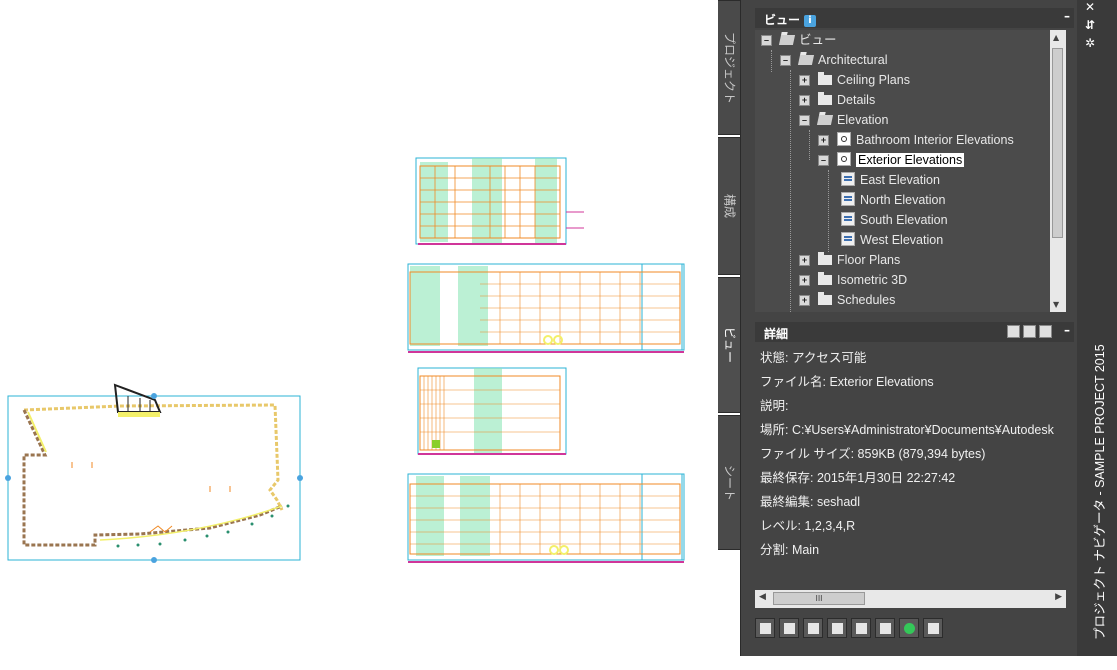 This screenshot has height=670, width=1117. What do you see at coordinates (808, 526) in the screenshot?
I see `detail-levels: レベル: 1,2,3,4,R` at bounding box center [808, 526].